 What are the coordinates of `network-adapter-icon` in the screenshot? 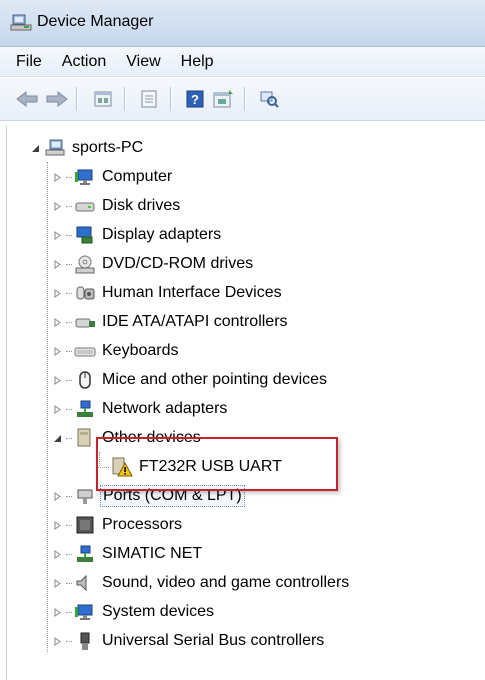 It's located at (85, 409).